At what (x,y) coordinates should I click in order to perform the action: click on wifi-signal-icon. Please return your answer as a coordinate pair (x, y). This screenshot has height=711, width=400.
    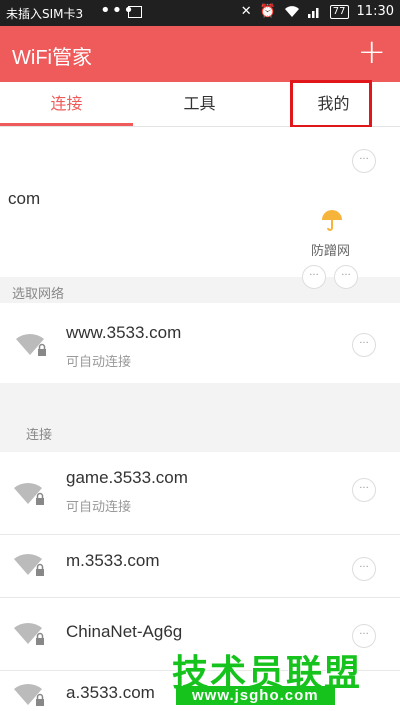
    Looking at the image, I should click on (291, 11).